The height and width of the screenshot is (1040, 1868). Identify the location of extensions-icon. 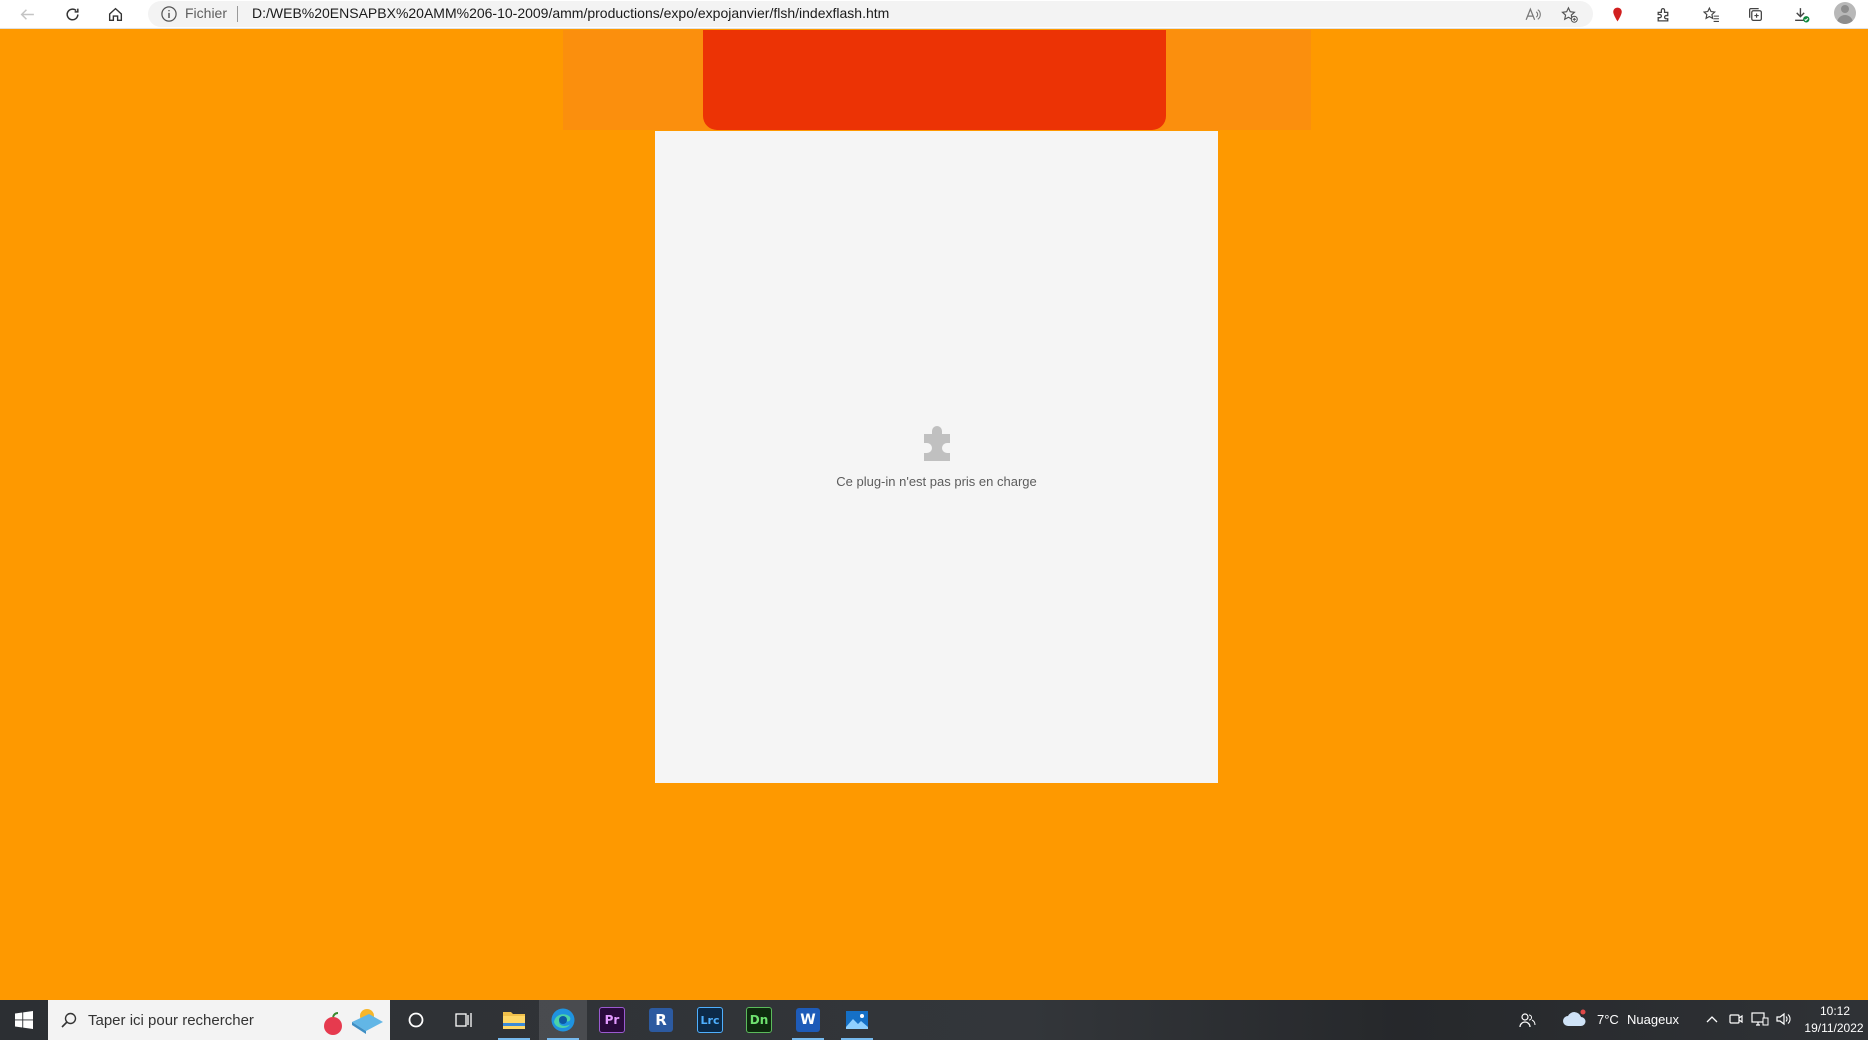
(1662, 14).